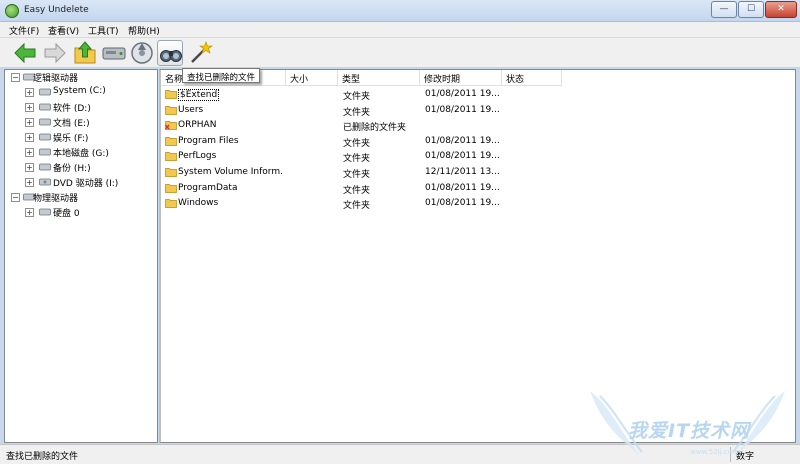 This screenshot has height=464, width=800. What do you see at coordinates (201, 53) in the screenshot?
I see `wizard-button` at bounding box center [201, 53].